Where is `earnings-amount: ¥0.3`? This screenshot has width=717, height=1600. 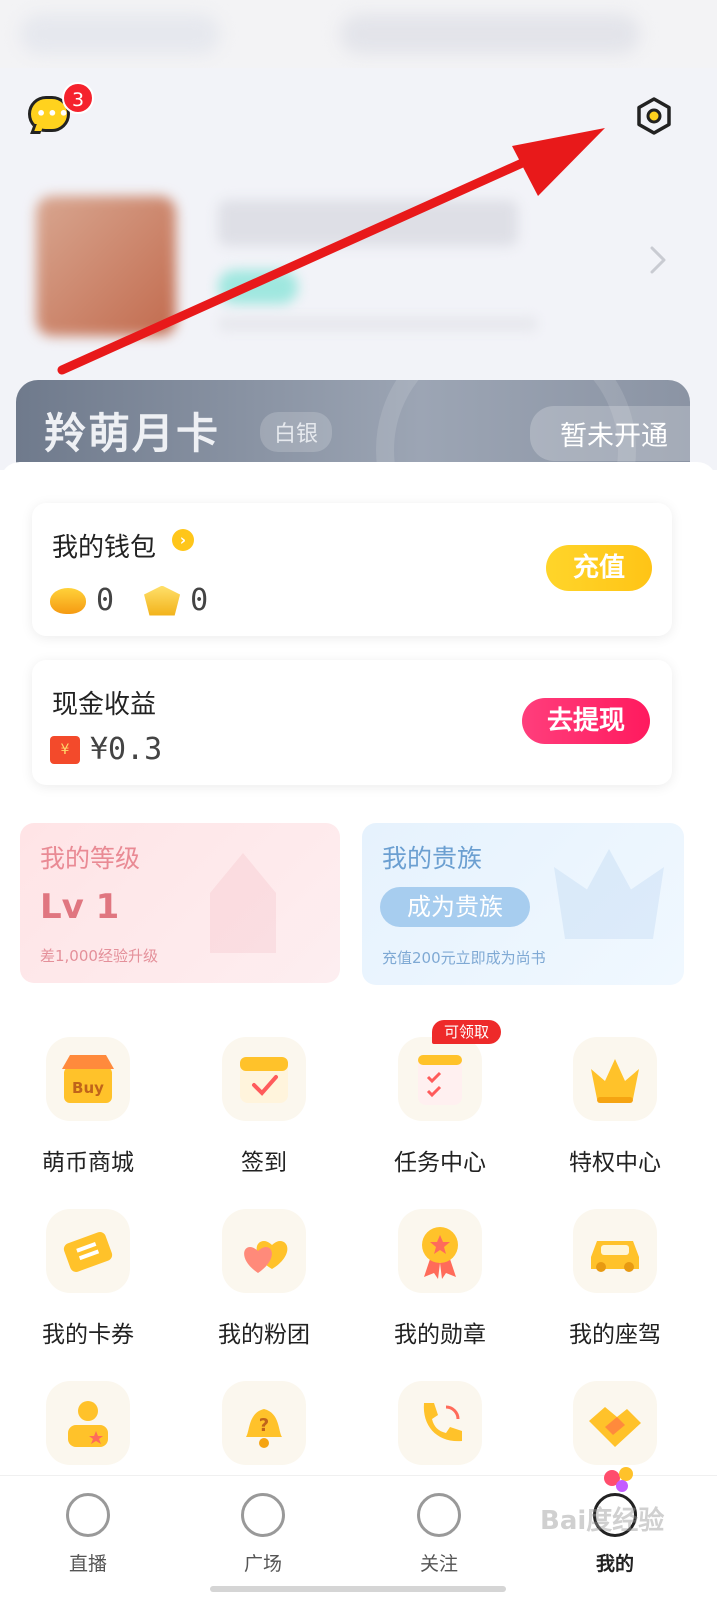 earnings-amount: ¥0.3 is located at coordinates (126, 749).